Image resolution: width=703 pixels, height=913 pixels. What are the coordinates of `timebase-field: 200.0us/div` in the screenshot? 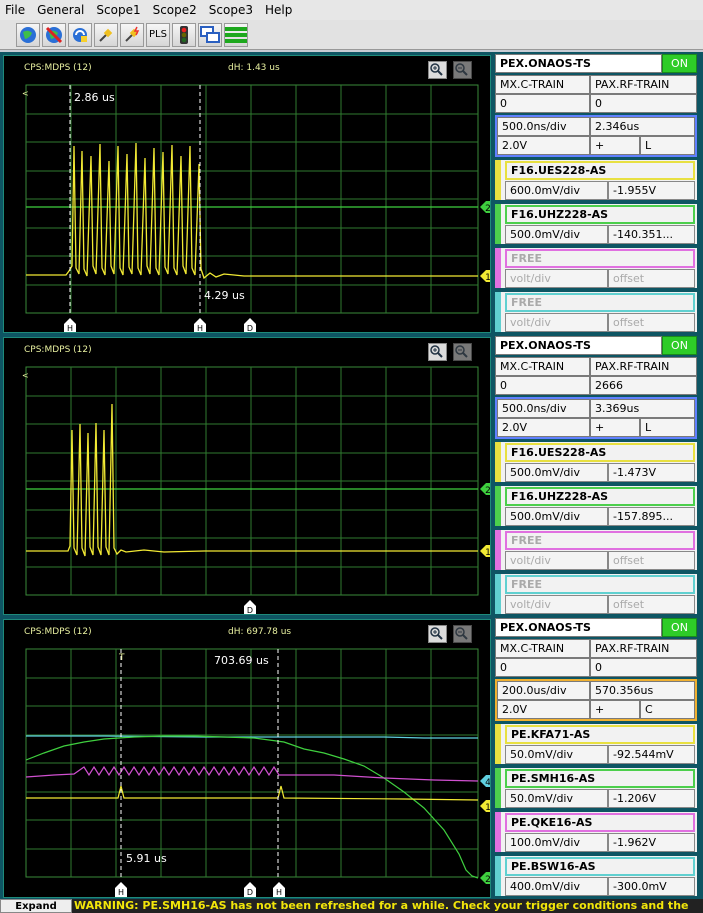 It's located at (543, 690).